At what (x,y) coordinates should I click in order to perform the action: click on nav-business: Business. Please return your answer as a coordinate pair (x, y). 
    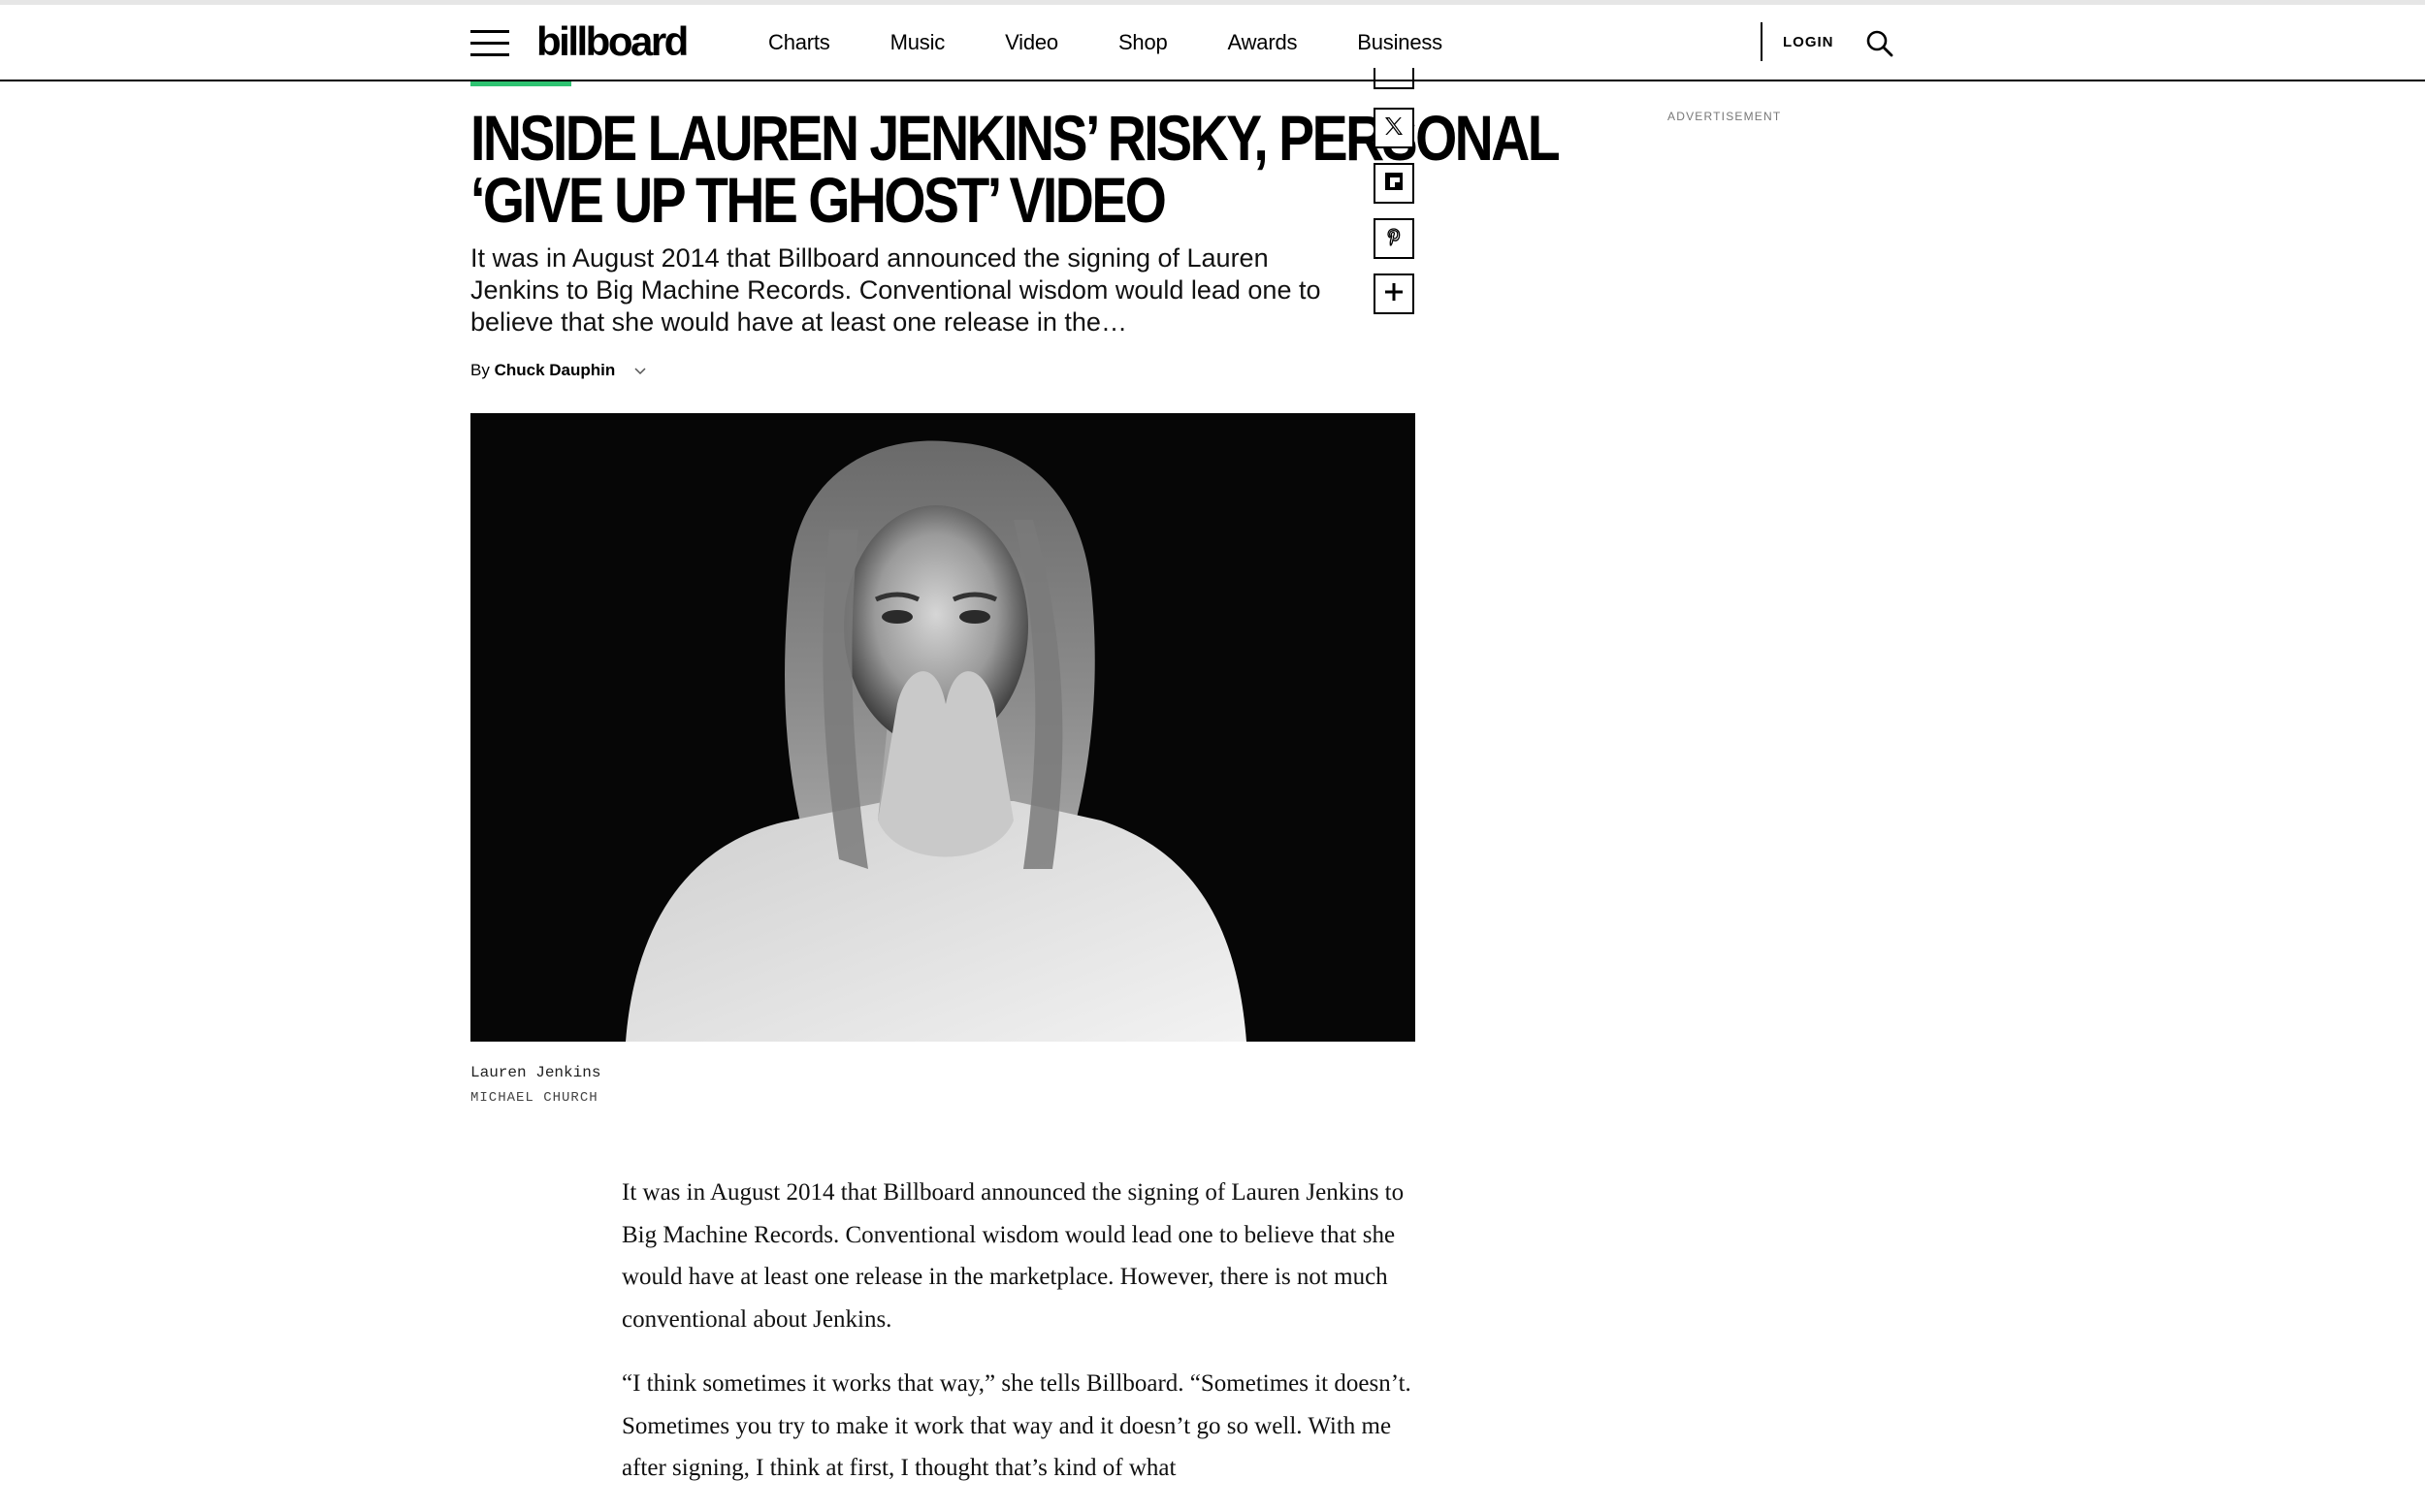
    Looking at the image, I should click on (1399, 42).